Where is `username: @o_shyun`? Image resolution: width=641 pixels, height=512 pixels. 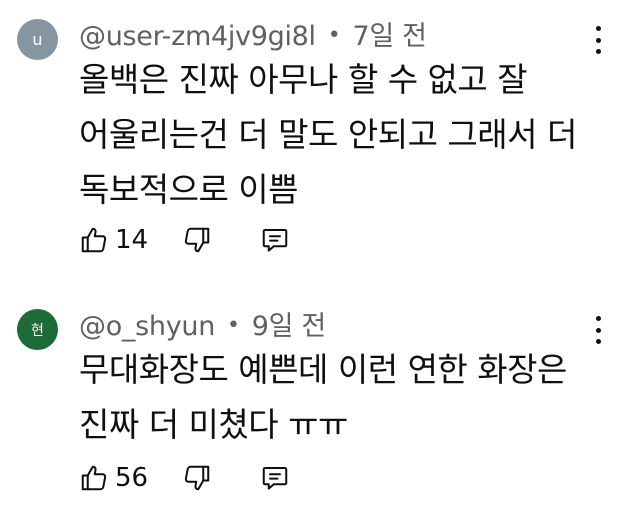
username: @o_shyun is located at coordinates (147, 326).